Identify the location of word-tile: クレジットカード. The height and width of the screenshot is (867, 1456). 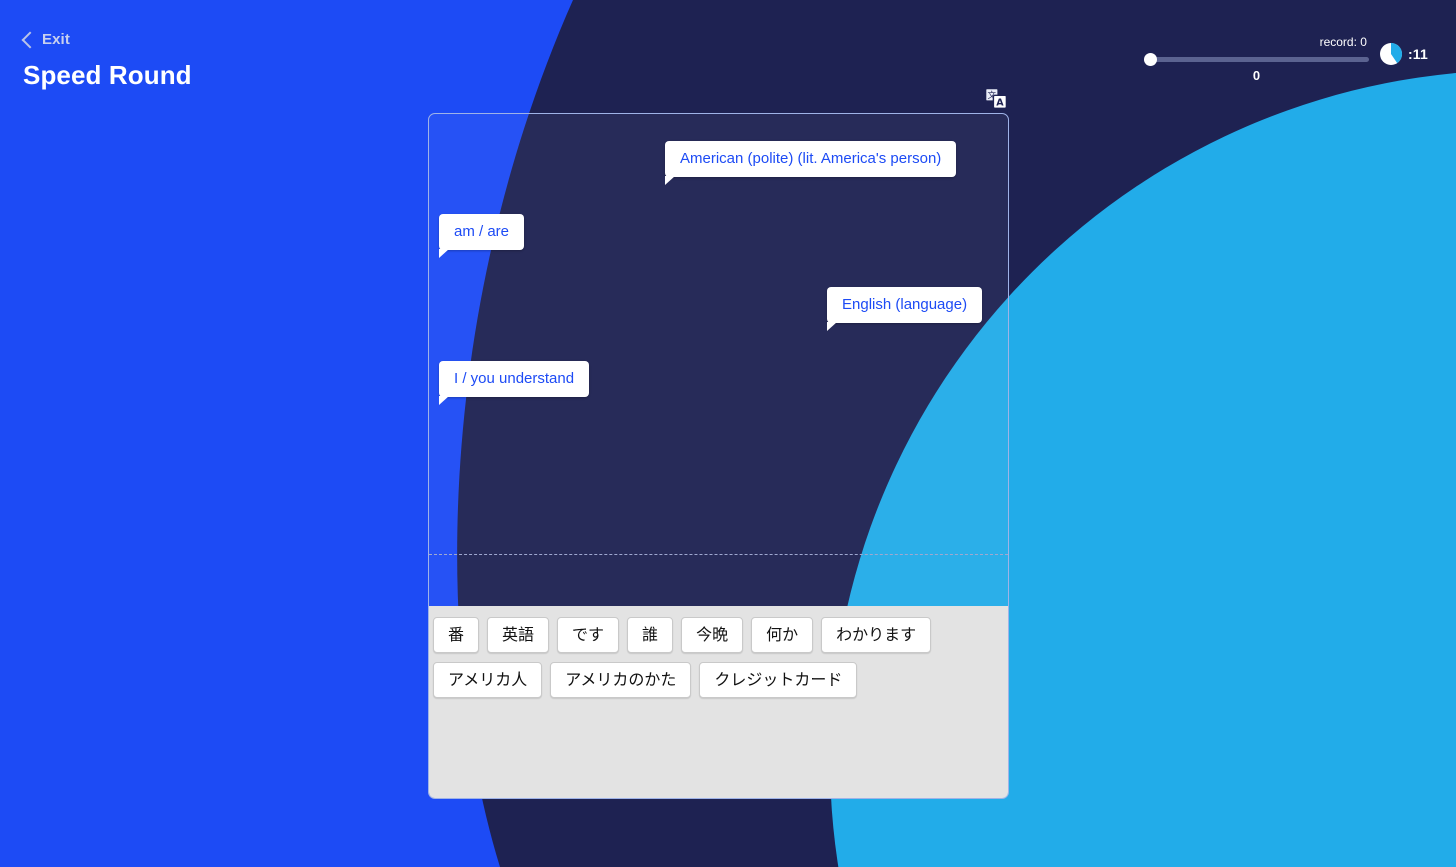
(778, 680).